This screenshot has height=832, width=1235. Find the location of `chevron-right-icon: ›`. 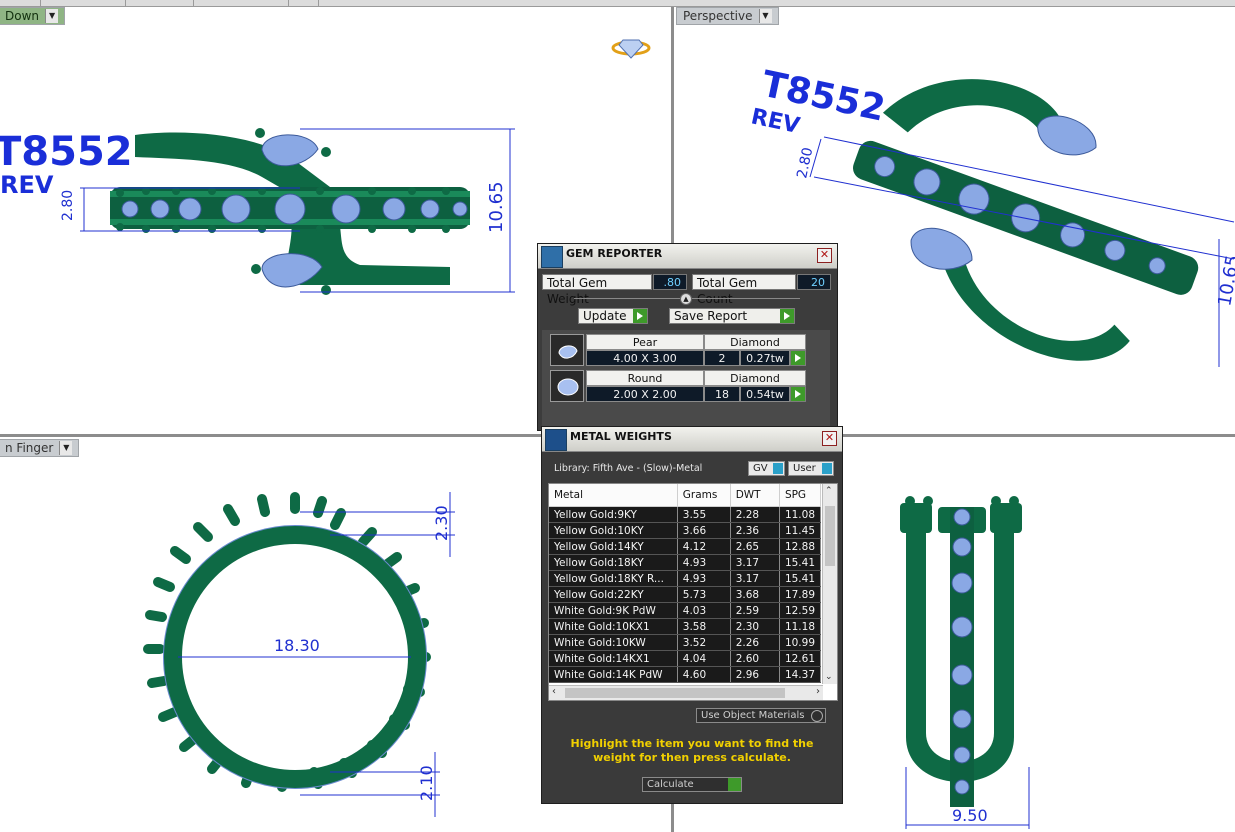

chevron-right-icon: › is located at coordinates (818, 691).